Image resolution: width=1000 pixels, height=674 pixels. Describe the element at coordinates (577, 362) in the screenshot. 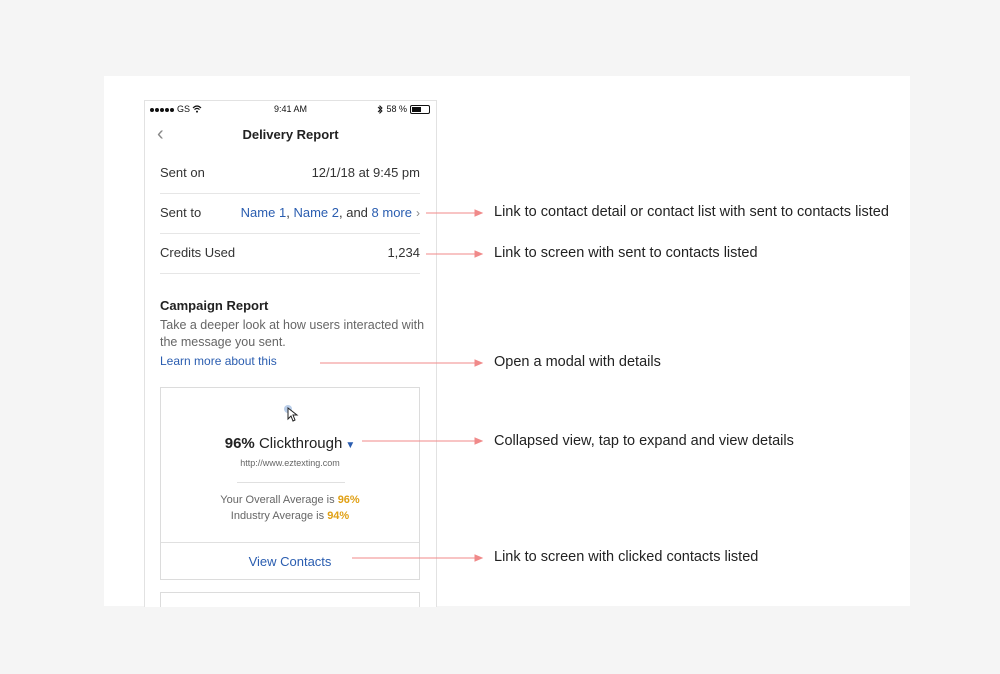

I see `annotation-learn-more: Open a modal with details` at that location.